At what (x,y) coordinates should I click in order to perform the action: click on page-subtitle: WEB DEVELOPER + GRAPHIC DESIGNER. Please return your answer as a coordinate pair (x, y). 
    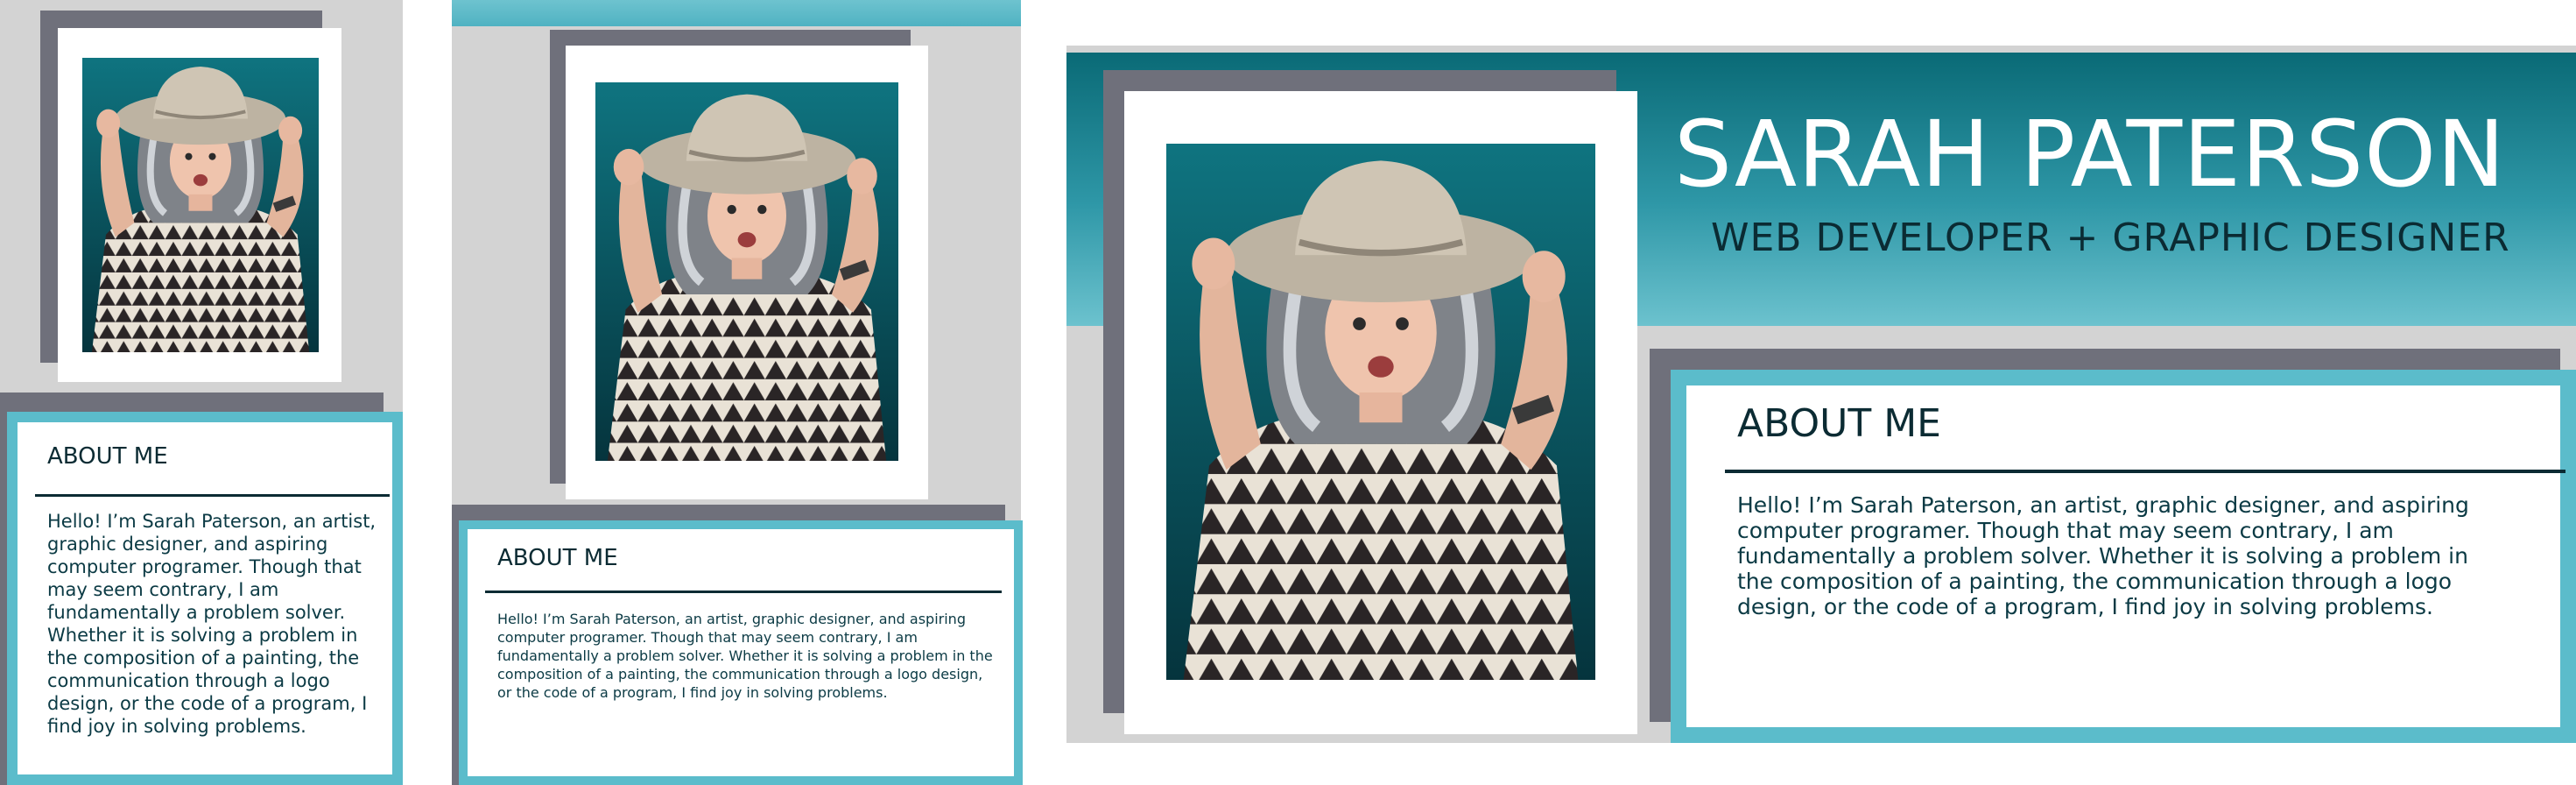
    Looking at the image, I should click on (2110, 238).